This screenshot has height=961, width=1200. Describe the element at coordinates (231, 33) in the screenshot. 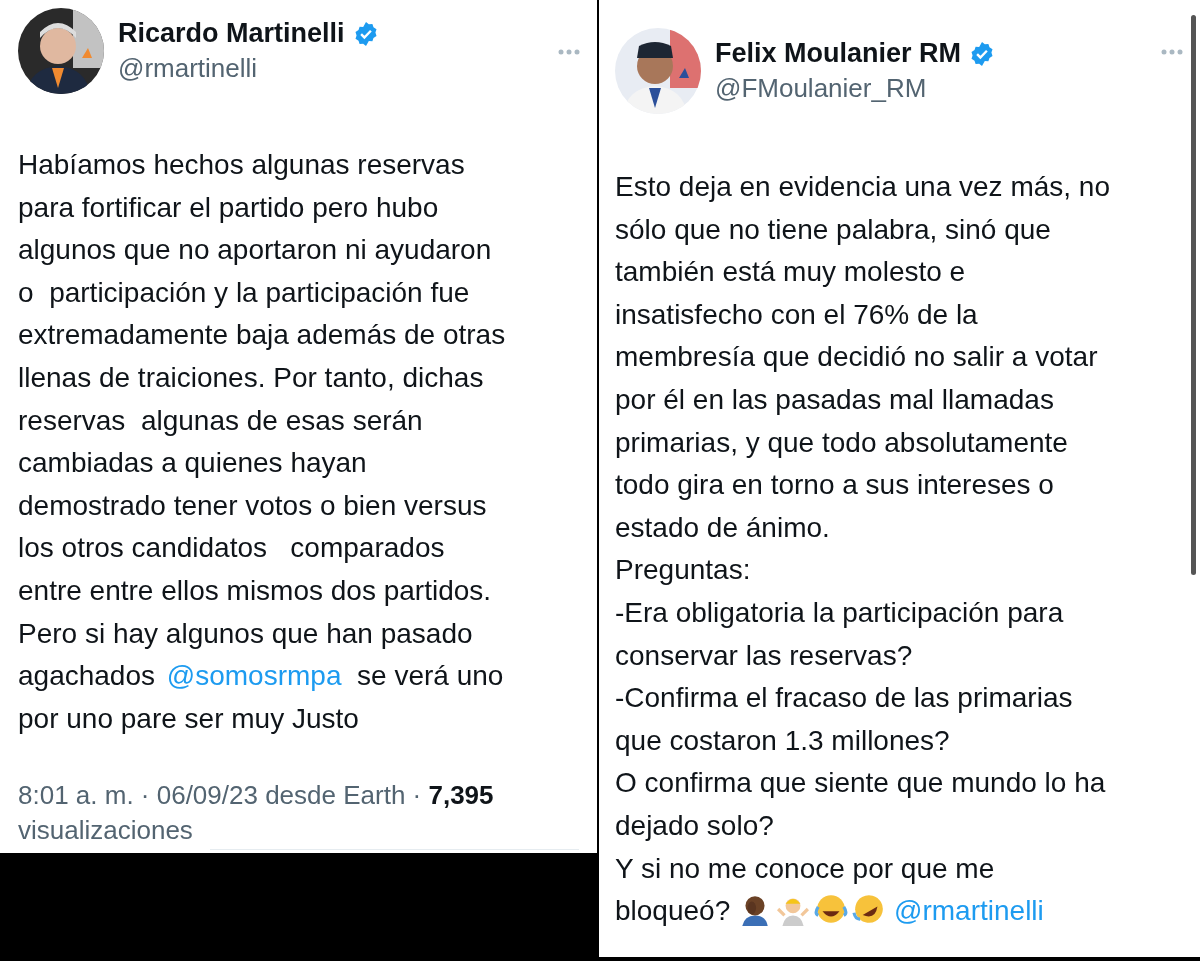

I see `author-name: Ricardo Martinelli` at that location.